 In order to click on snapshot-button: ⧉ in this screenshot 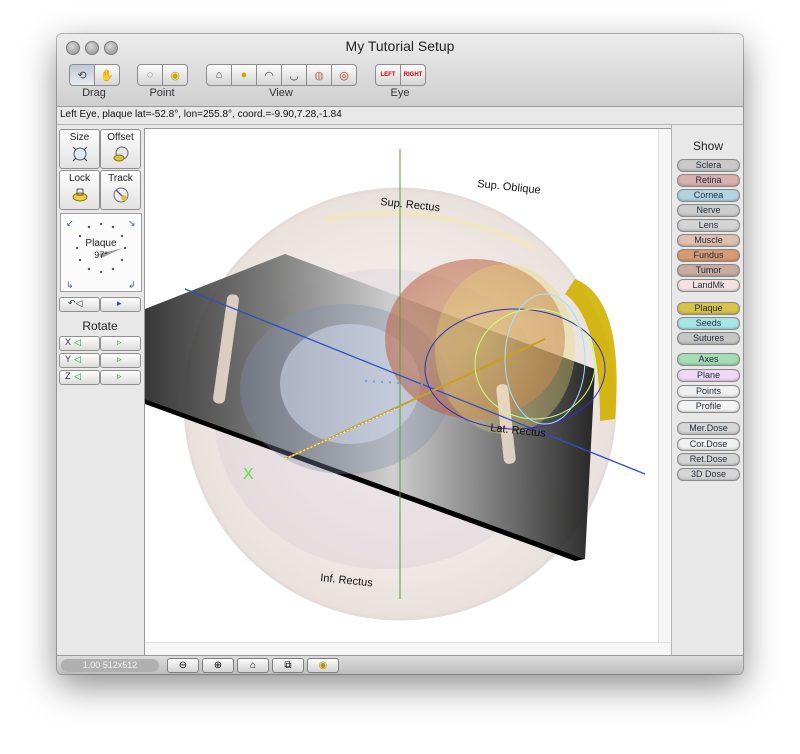, I will do `click(288, 665)`.